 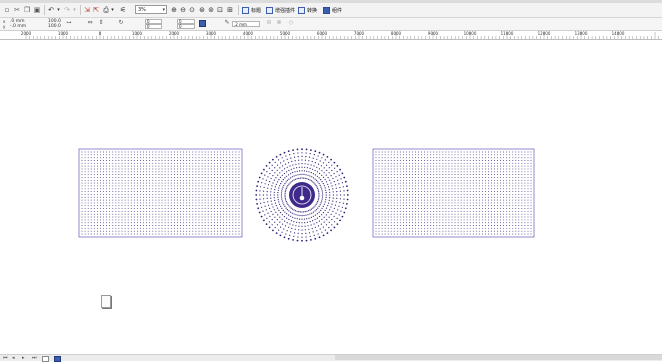 What do you see at coordinates (69, 23) in the screenshot?
I see `lock-ratio-icon: ⊶` at bounding box center [69, 23].